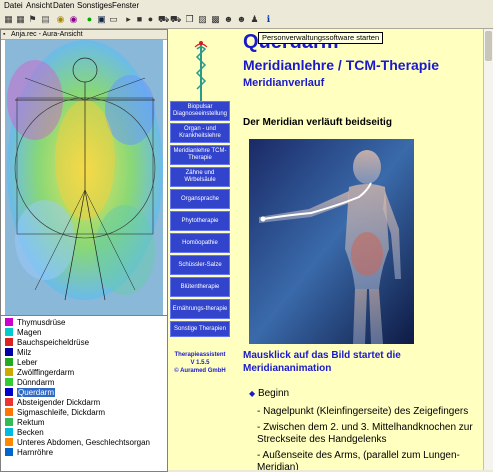 This screenshot has width=493, height=472. I want to click on nav-sonstige: Sonstige Therapien, so click(200, 329).